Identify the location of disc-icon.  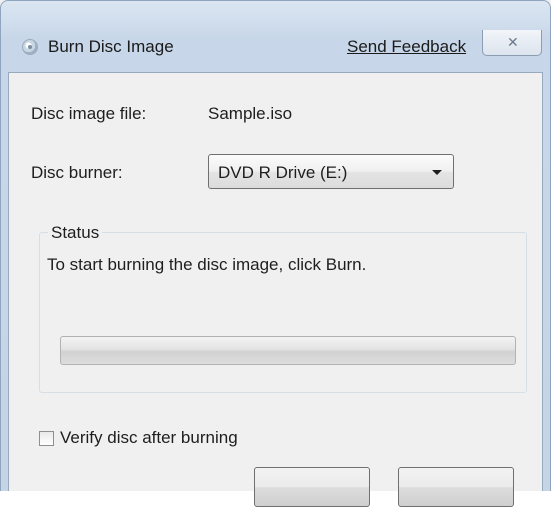
(30, 47).